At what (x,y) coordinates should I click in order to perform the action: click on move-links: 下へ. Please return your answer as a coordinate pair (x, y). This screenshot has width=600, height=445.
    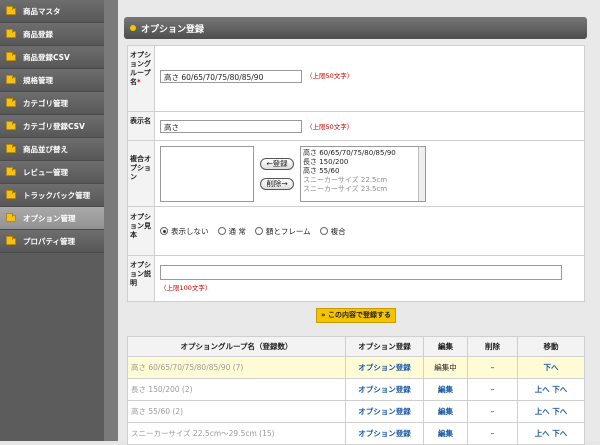
    Looking at the image, I should click on (551, 367).